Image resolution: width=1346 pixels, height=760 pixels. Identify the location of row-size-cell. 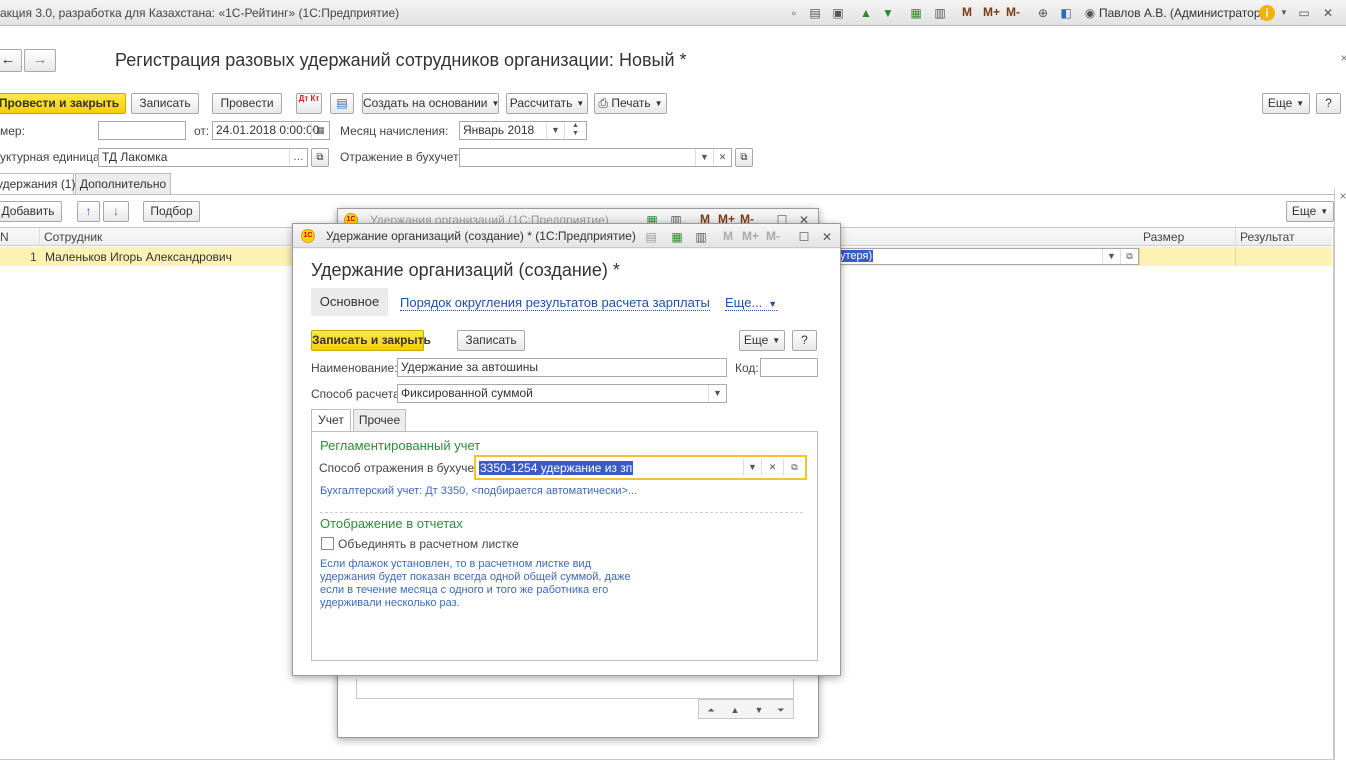
(1187, 256).